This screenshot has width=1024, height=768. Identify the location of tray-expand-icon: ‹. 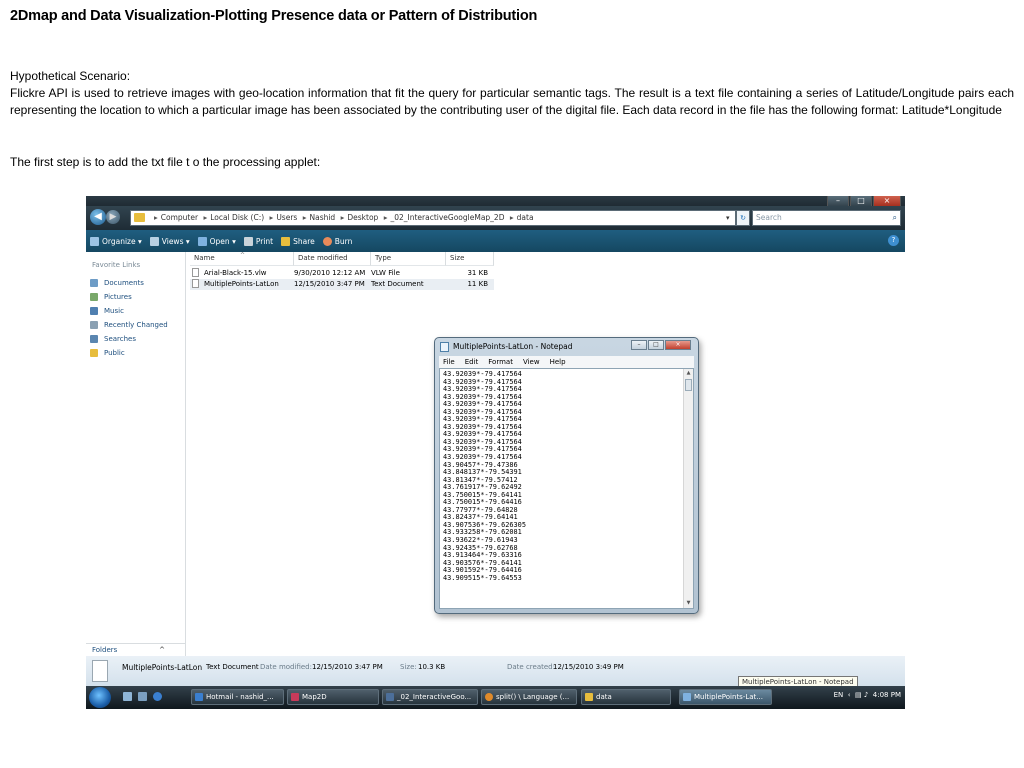
(849, 695).